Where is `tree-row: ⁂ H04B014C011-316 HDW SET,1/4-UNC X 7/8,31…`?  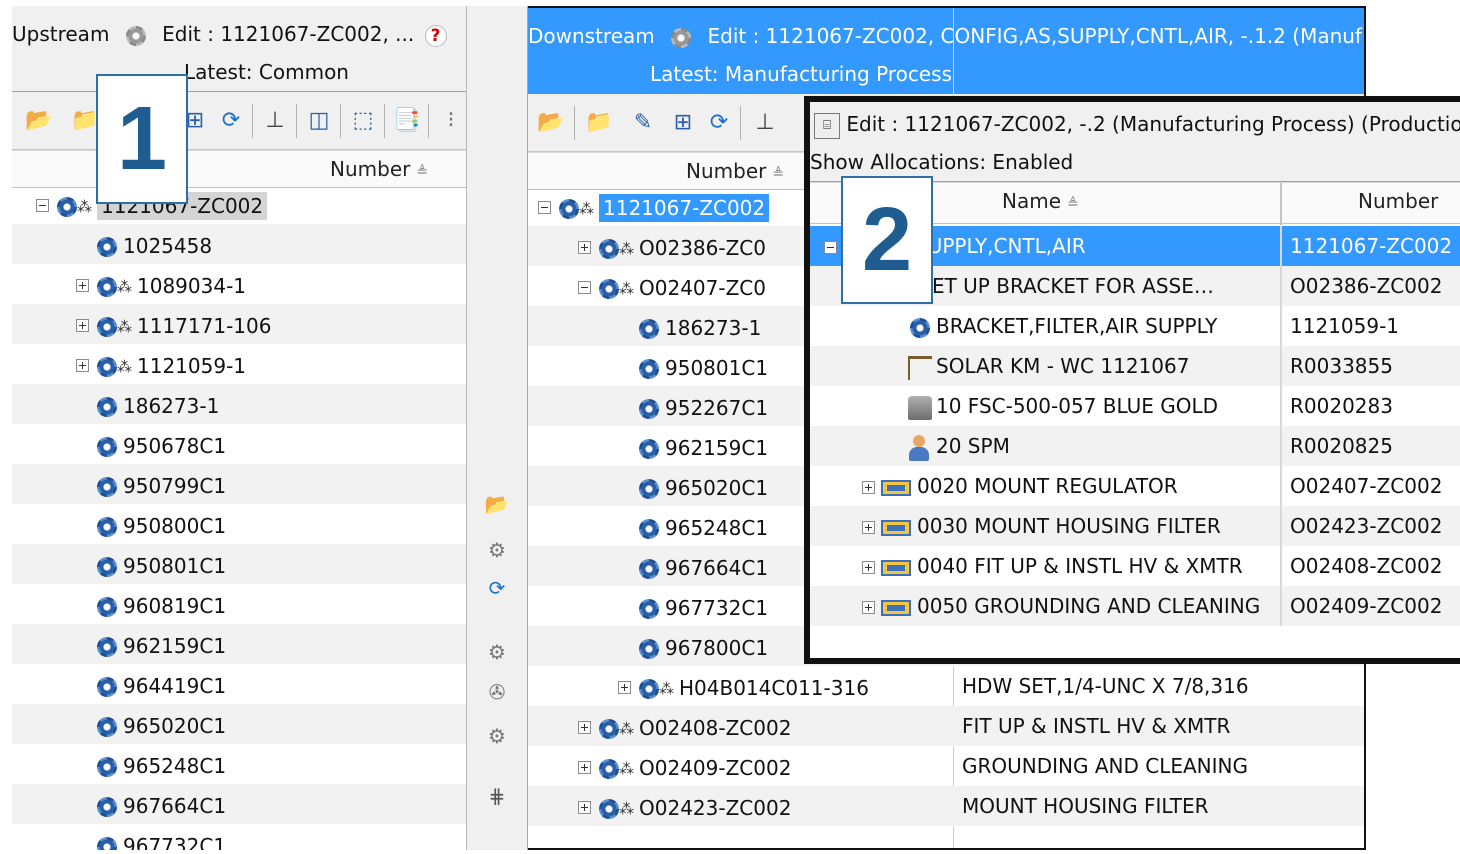
tree-row: ⁂ H04B014C011-316 HDW SET,1/4-UNC X 7/8,31… is located at coordinates (946, 686).